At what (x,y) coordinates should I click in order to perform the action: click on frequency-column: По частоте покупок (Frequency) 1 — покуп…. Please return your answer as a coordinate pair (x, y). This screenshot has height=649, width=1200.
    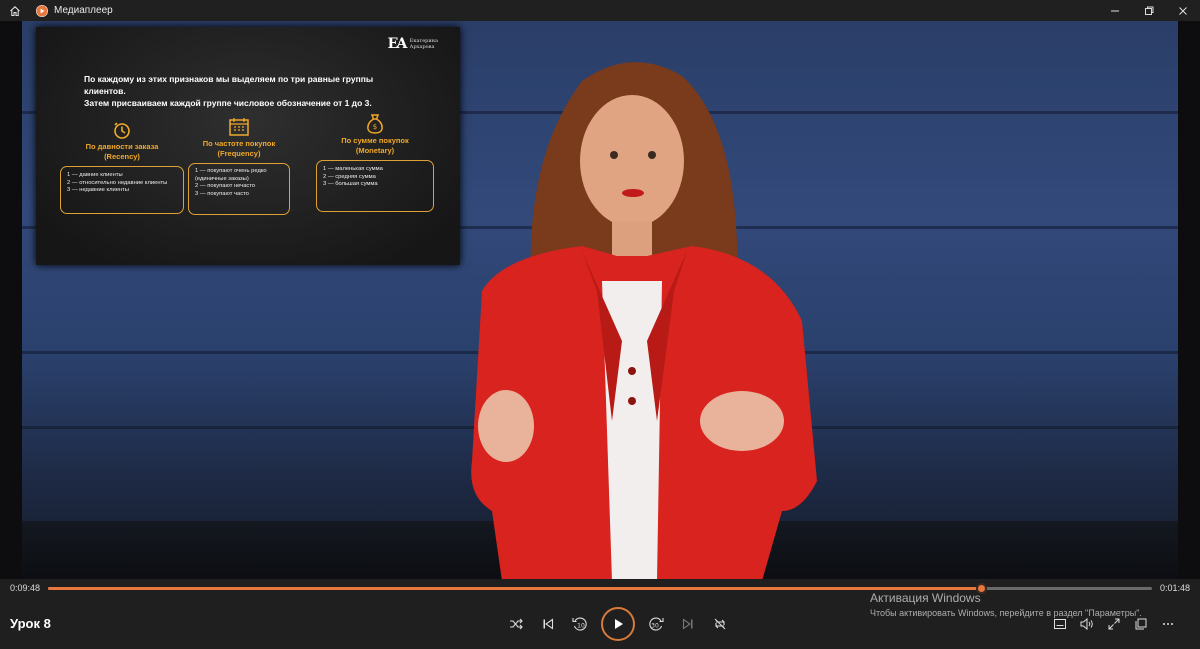
    Looking at the image, I should click on (239, 166).